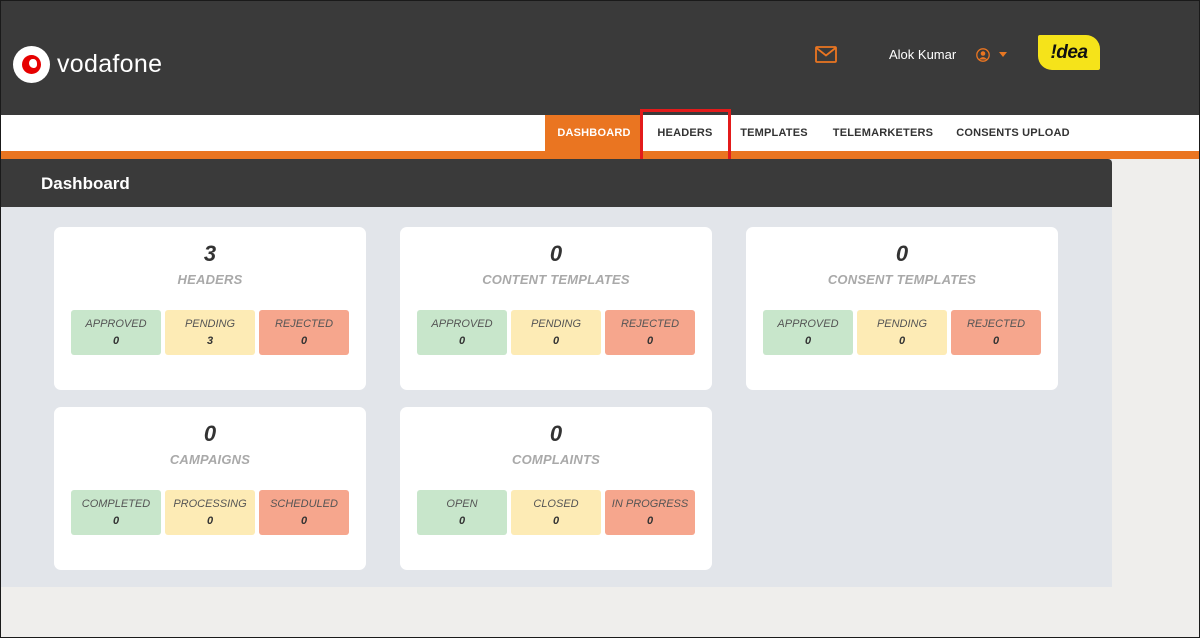 This screenshot has width=1200, height=638. I want to click on caret-down-icon, so click(1003, 54).